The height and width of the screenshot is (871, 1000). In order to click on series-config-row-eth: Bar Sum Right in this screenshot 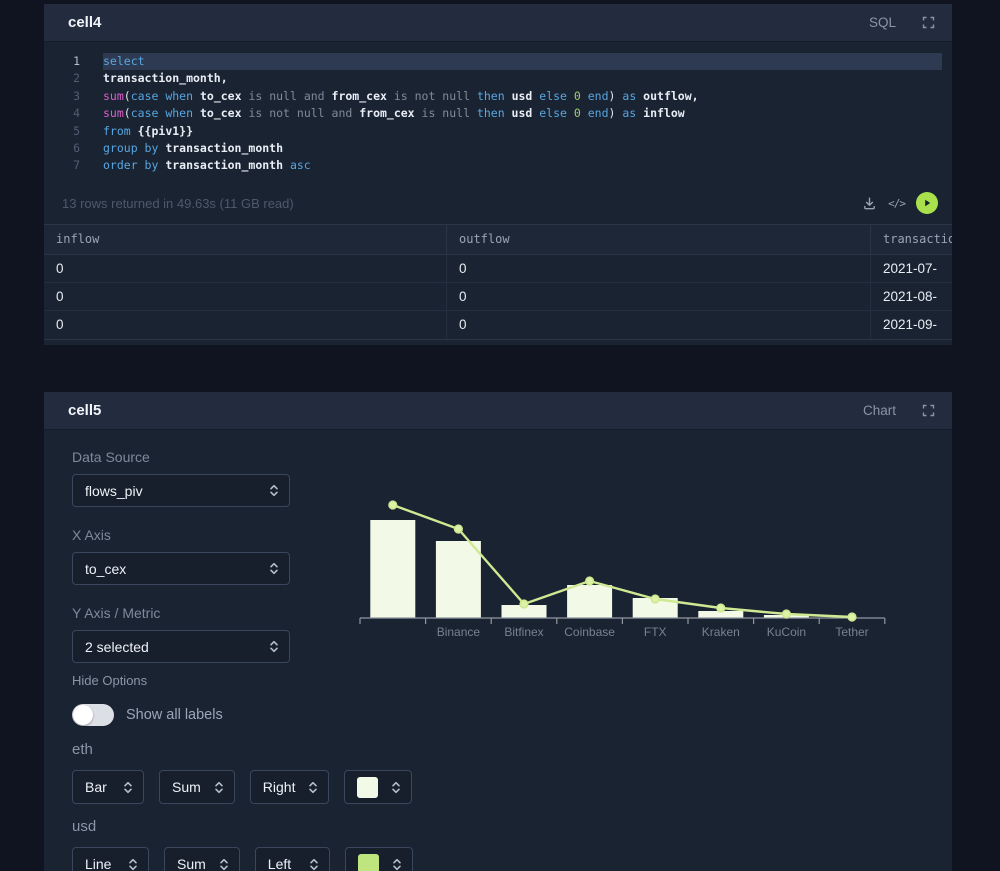, I will do `click(512, 787)`.